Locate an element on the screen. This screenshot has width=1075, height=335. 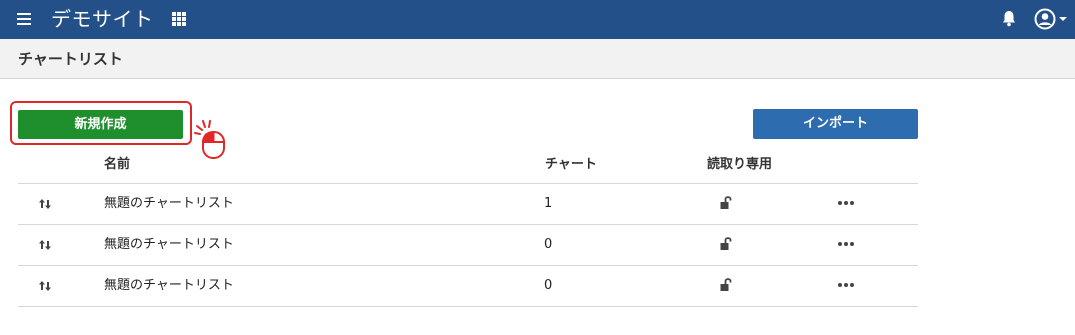
table-header-row: 名前 チャート 読取り専用 is located at coordinates (468, 168).